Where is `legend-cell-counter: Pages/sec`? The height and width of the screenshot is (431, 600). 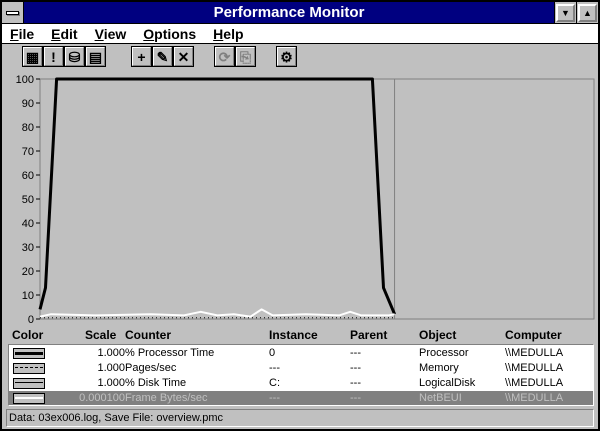
legend-cell-counter: Pages/sec is located at coordinates (151, 368).